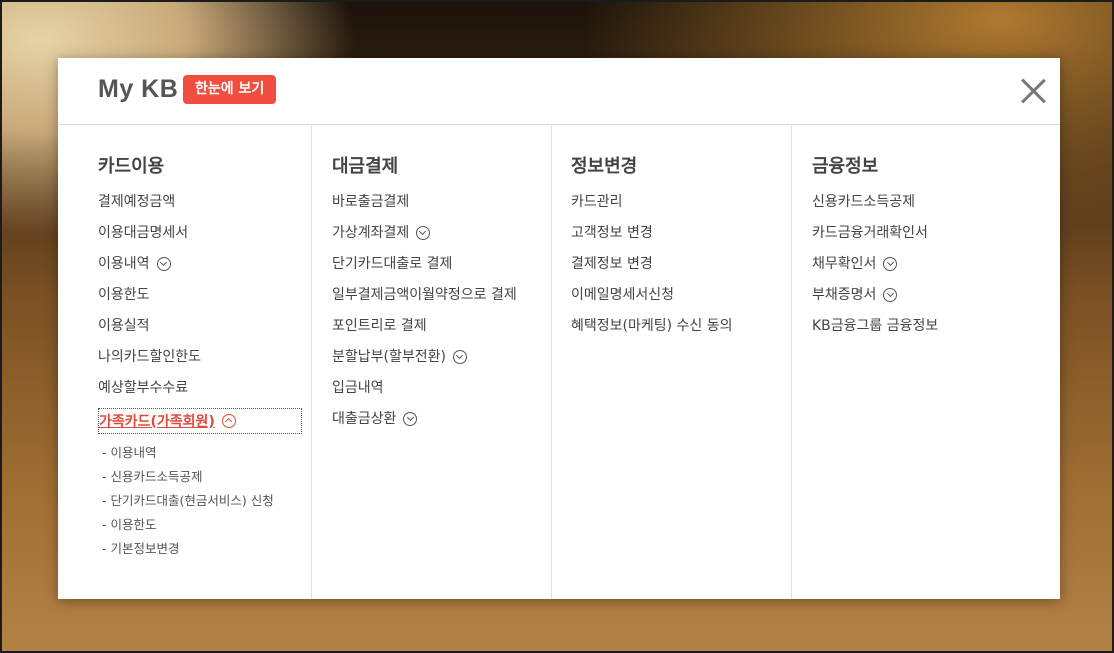 Image resolution: width=1114 pixels, height=653 pixels. Describe the element at coordinates (204, 207) in the screenshot. I see `menu-item: 결제예정금액` at that location.